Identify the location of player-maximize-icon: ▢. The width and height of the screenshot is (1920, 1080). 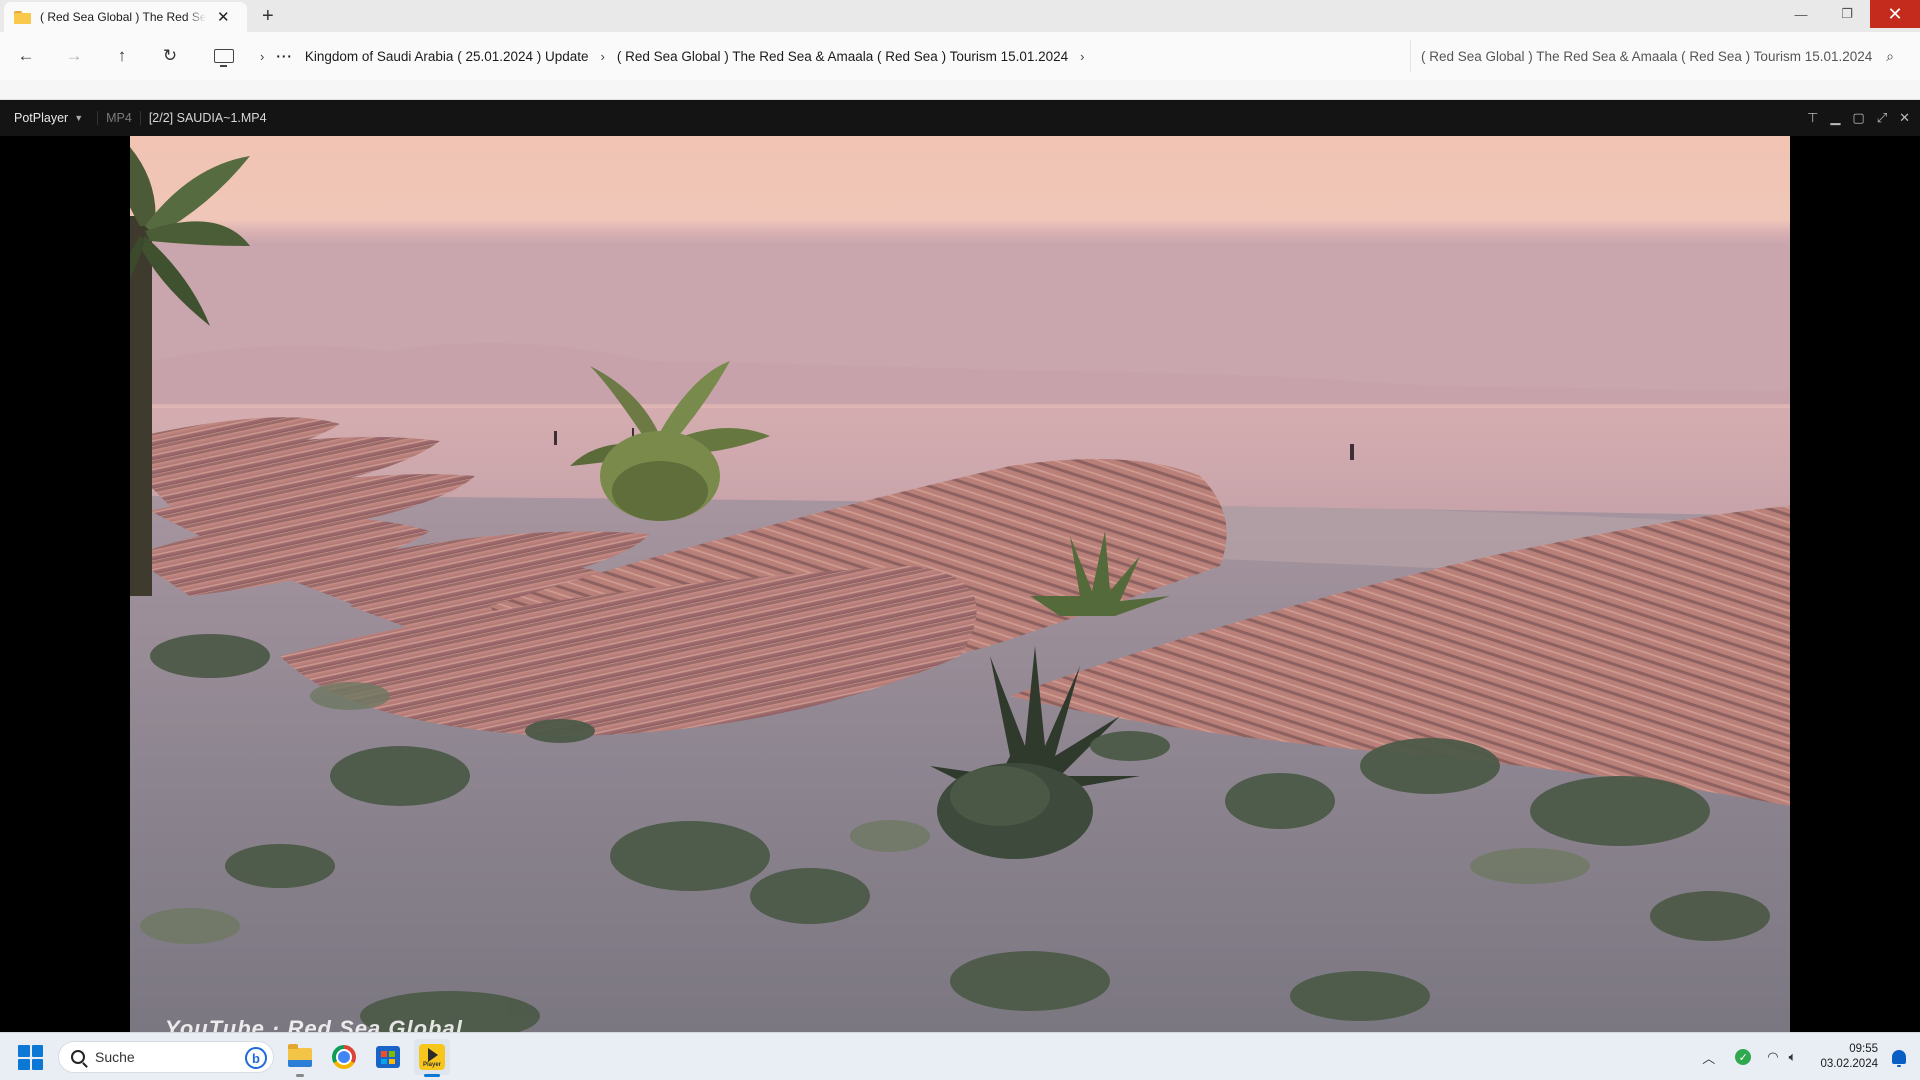
(1858, 118).